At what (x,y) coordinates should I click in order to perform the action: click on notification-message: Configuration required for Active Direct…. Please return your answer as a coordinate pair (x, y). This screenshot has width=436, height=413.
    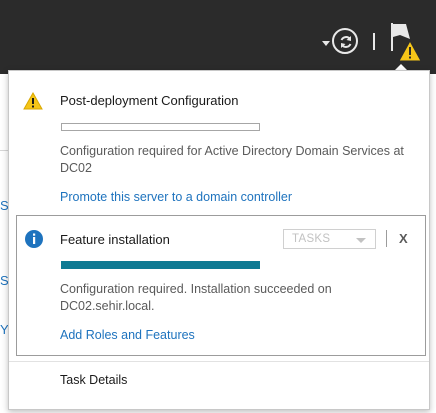
    Looking at the image, I should click on (232, 159).